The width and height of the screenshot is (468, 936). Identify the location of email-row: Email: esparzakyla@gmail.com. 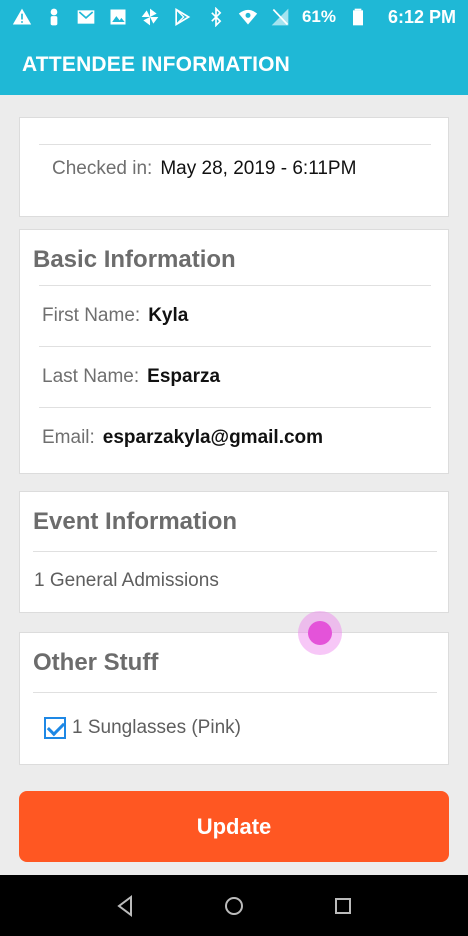
(182, 438).